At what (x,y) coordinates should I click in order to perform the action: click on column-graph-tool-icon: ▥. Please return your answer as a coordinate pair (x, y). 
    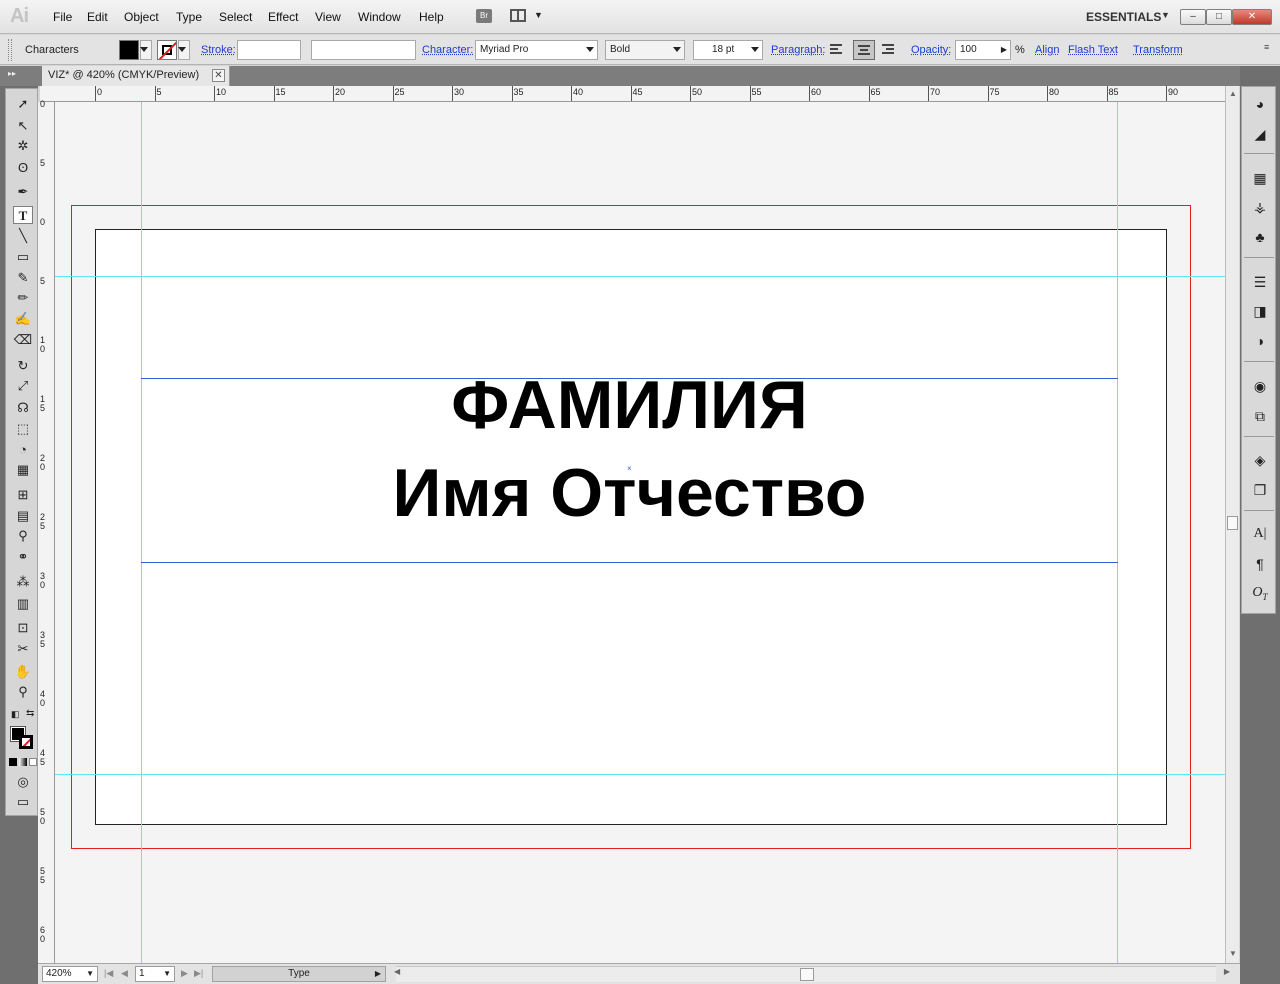
    Looking at the image, I should click on (23, 604).